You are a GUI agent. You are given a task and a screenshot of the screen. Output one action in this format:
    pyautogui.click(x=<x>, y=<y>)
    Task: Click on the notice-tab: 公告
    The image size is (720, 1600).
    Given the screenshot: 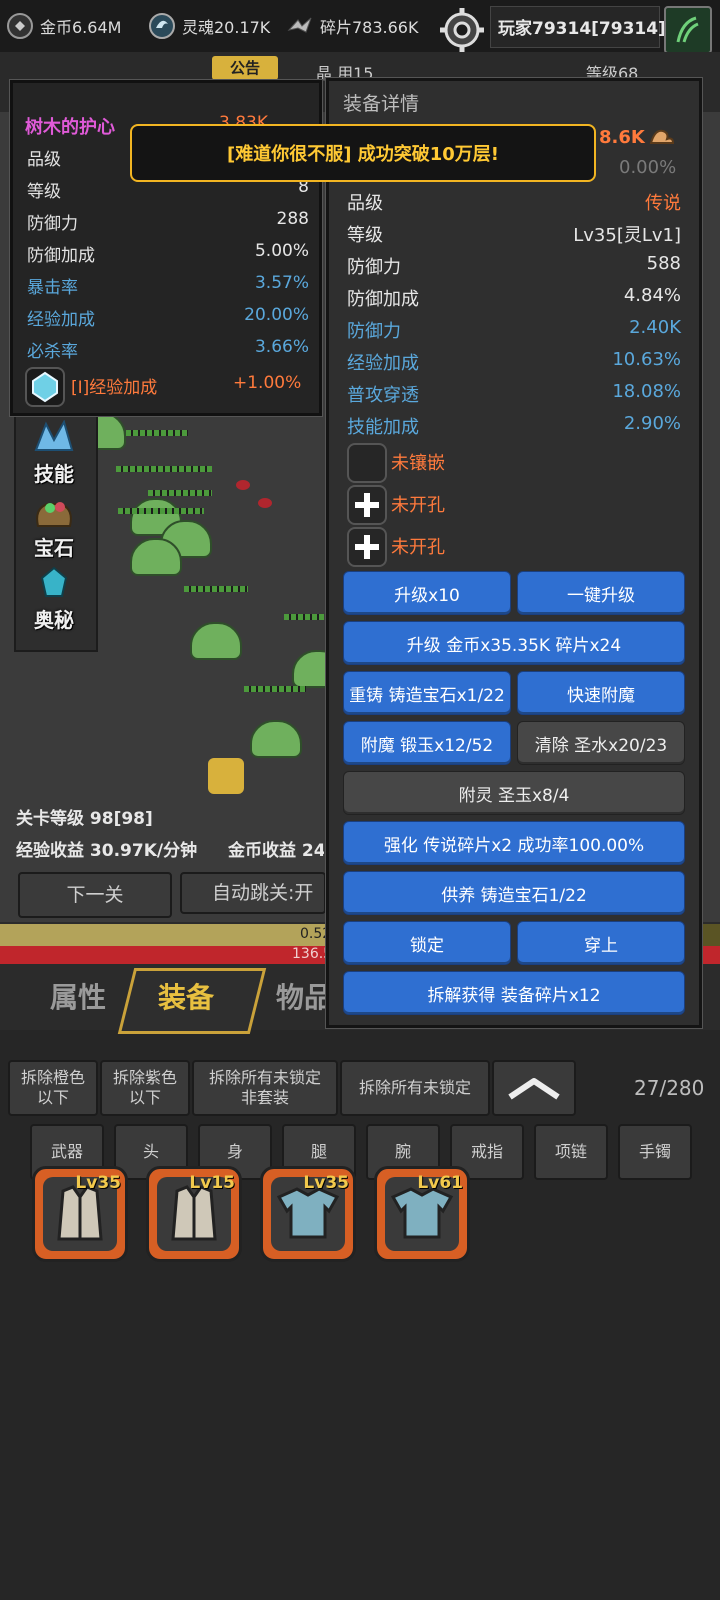 What is the action you would take?
    pyautogui.click(x=245, y=68)
    